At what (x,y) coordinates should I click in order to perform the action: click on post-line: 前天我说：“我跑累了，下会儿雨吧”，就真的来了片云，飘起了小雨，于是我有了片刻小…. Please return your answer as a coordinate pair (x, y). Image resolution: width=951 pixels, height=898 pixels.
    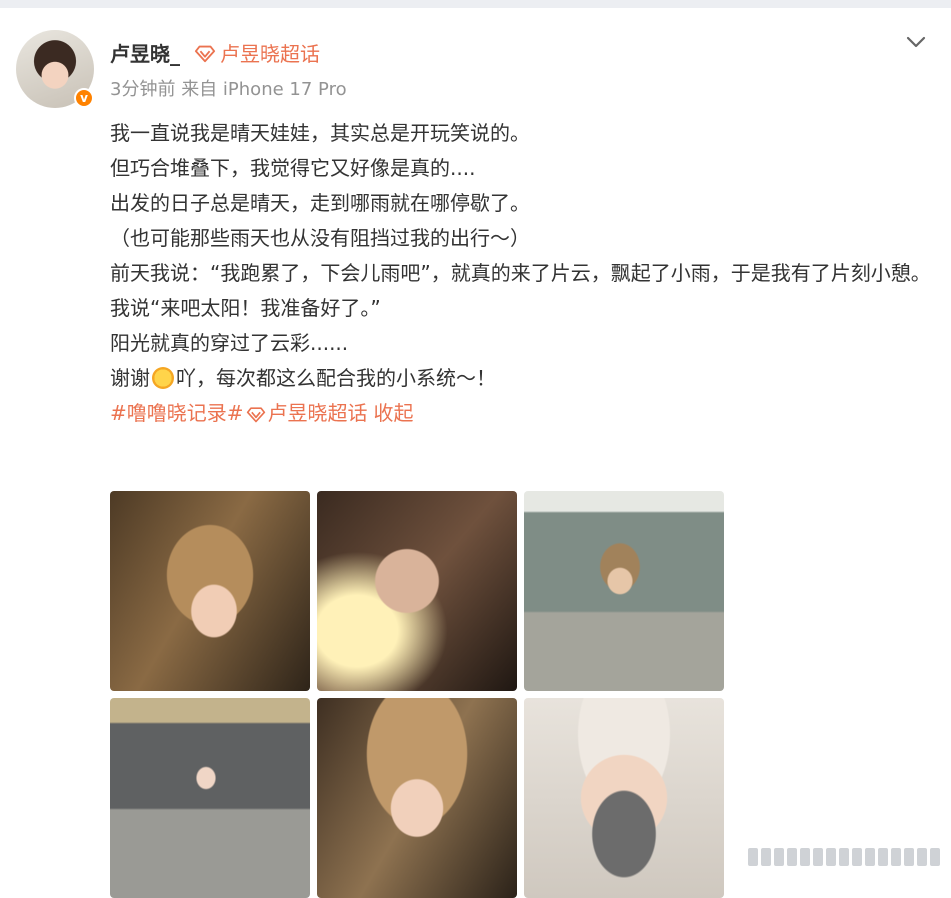
    Looking at the image, I should click on (520, 273).